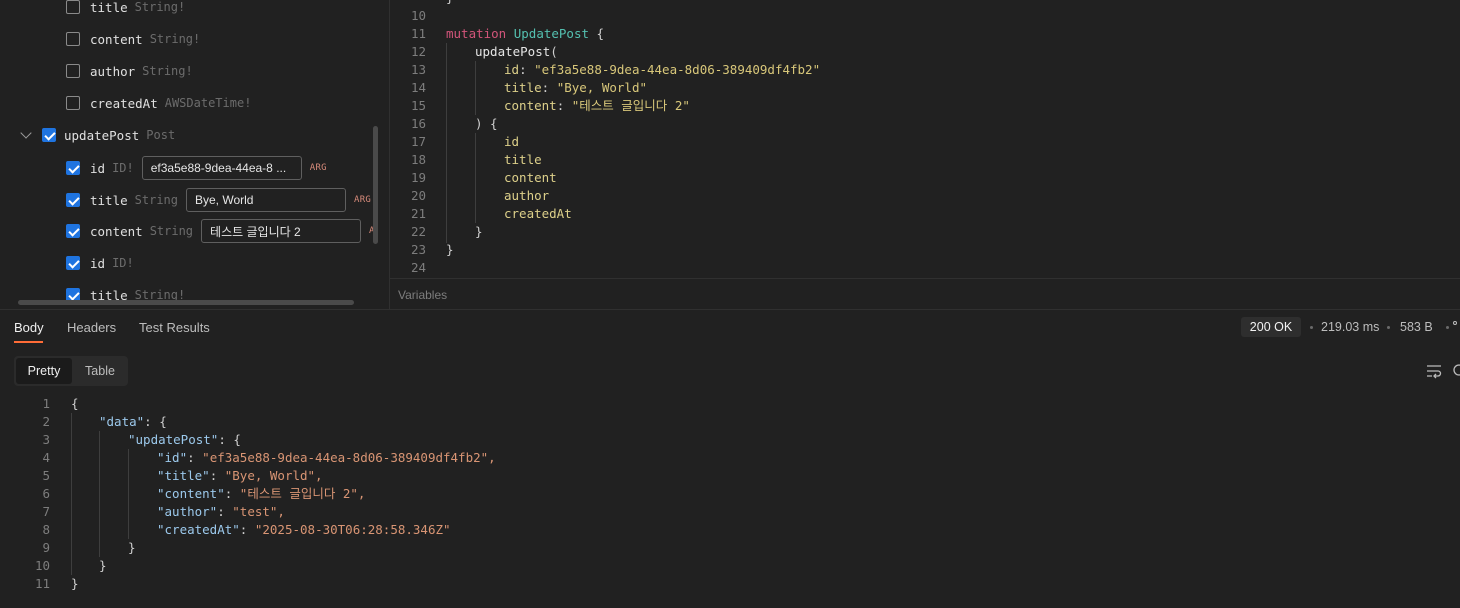  Describe the element at coordinates (1350, 327) in the screenshot. I see `response-time: 219.03 ms` at that location.